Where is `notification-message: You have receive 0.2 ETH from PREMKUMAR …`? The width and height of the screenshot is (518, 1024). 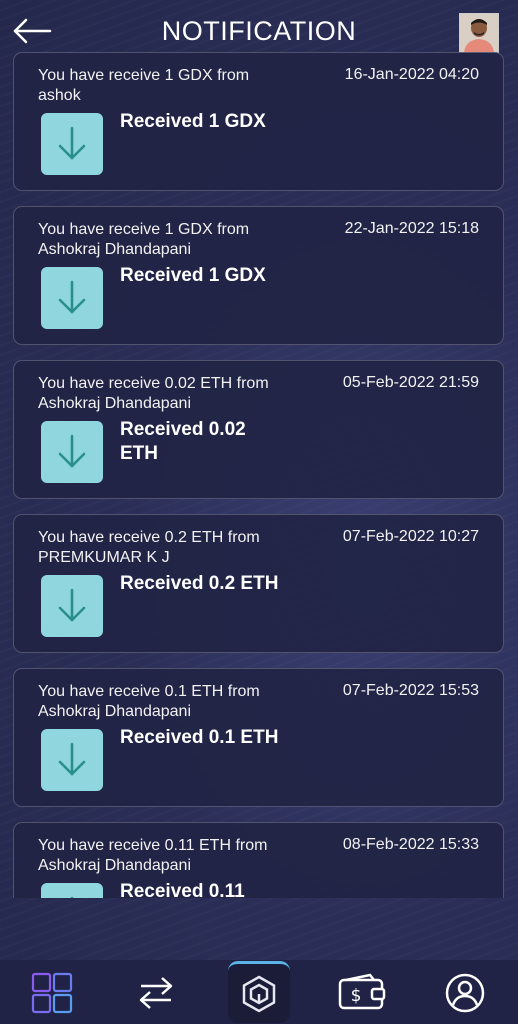
notification-message: You have receive 0.2 ETH from PREMKUMAR … is located at coordinates (149, 547).